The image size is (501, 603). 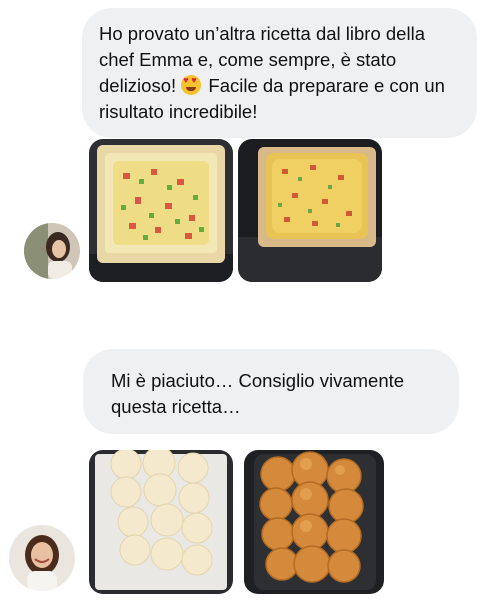 I want to click on heart-eyes-emoji-icon, so click(x=191, y=85).